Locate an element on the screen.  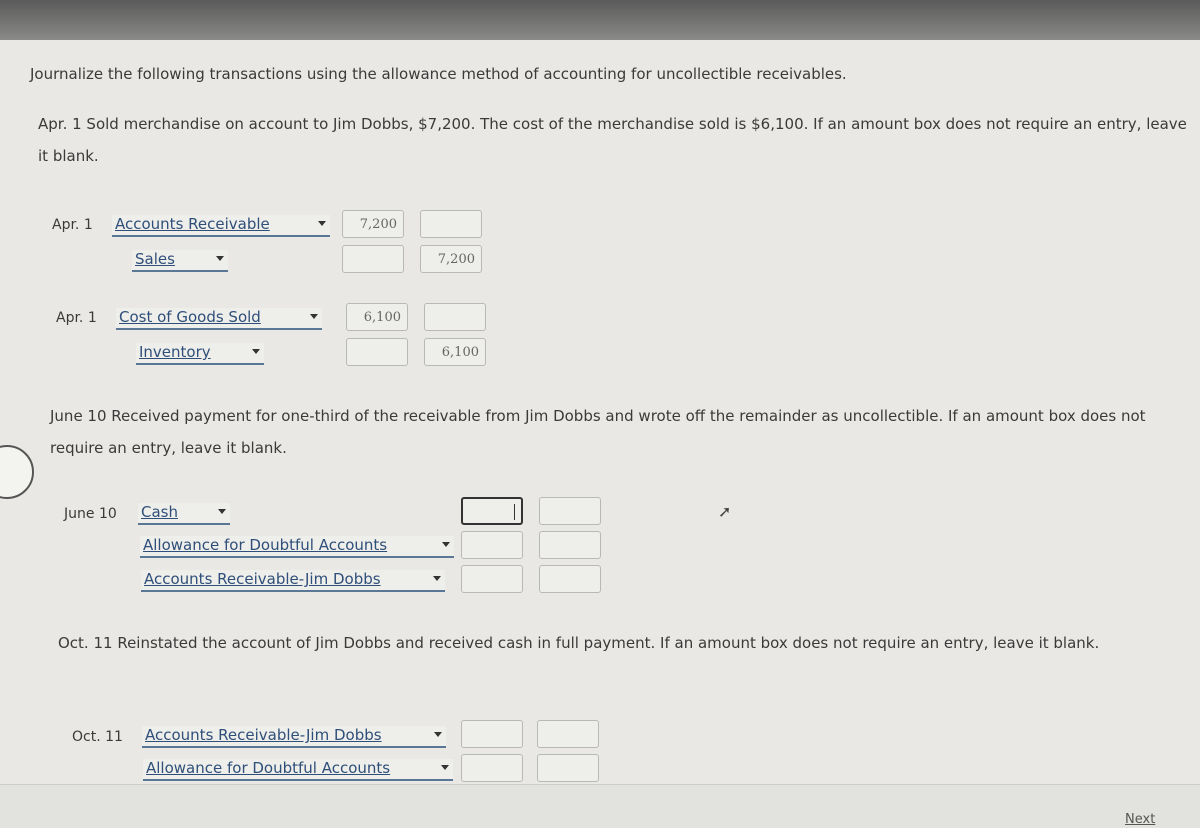
account-label: Accounts Receivable is located at coordinates (192, 224).